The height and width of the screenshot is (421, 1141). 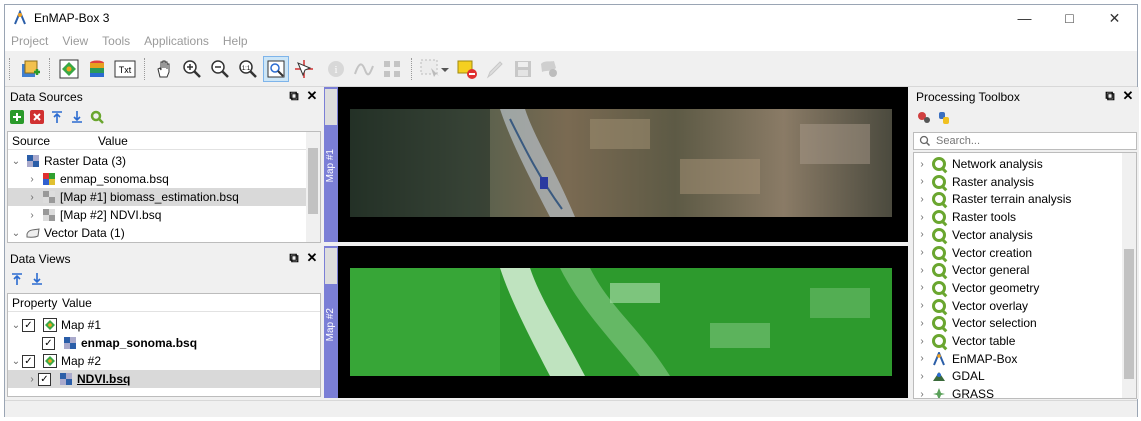 I want to click on raster-group-row: ⌄ Raster Data (3), so click(x=68, y=161).